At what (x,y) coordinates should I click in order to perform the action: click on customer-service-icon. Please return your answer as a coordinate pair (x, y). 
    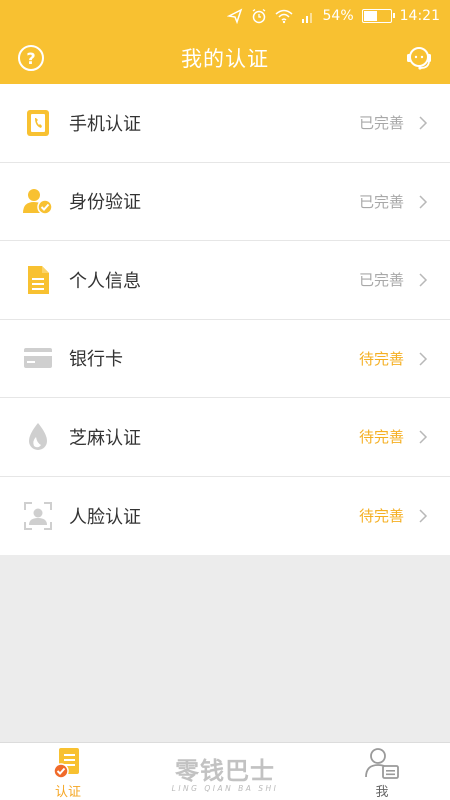
    Looking at the image, I should click on (419, 58).